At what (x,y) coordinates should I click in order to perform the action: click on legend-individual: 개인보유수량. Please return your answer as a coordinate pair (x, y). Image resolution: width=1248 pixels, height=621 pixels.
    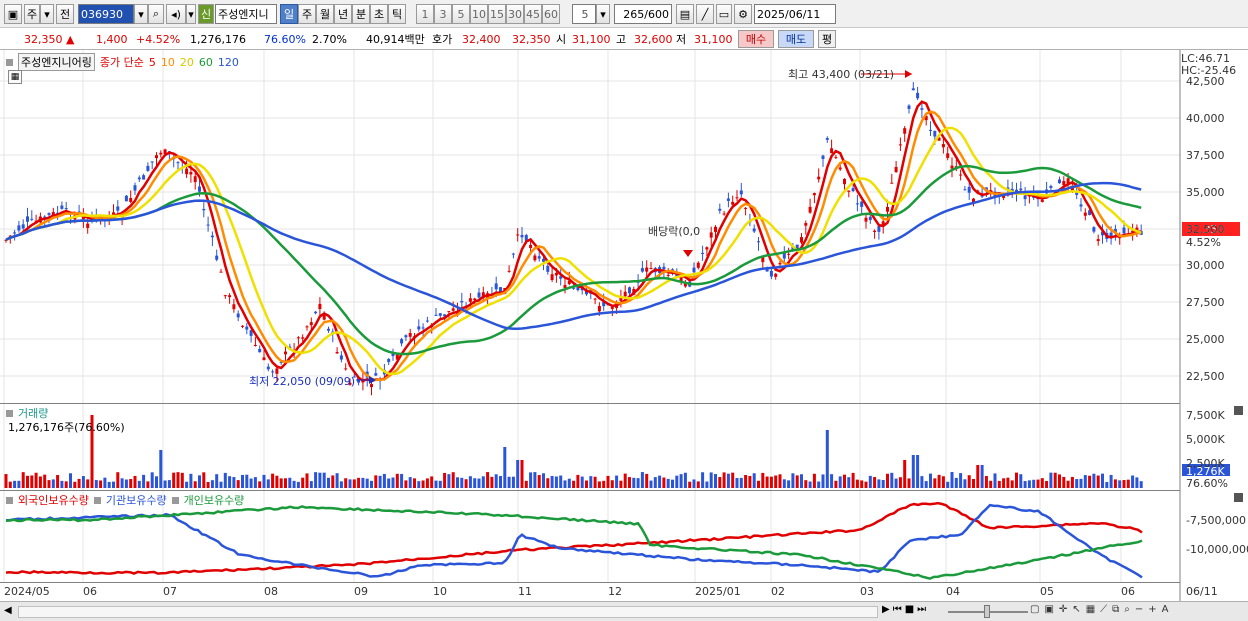
    Looking at the image, I should click on (214, 500).